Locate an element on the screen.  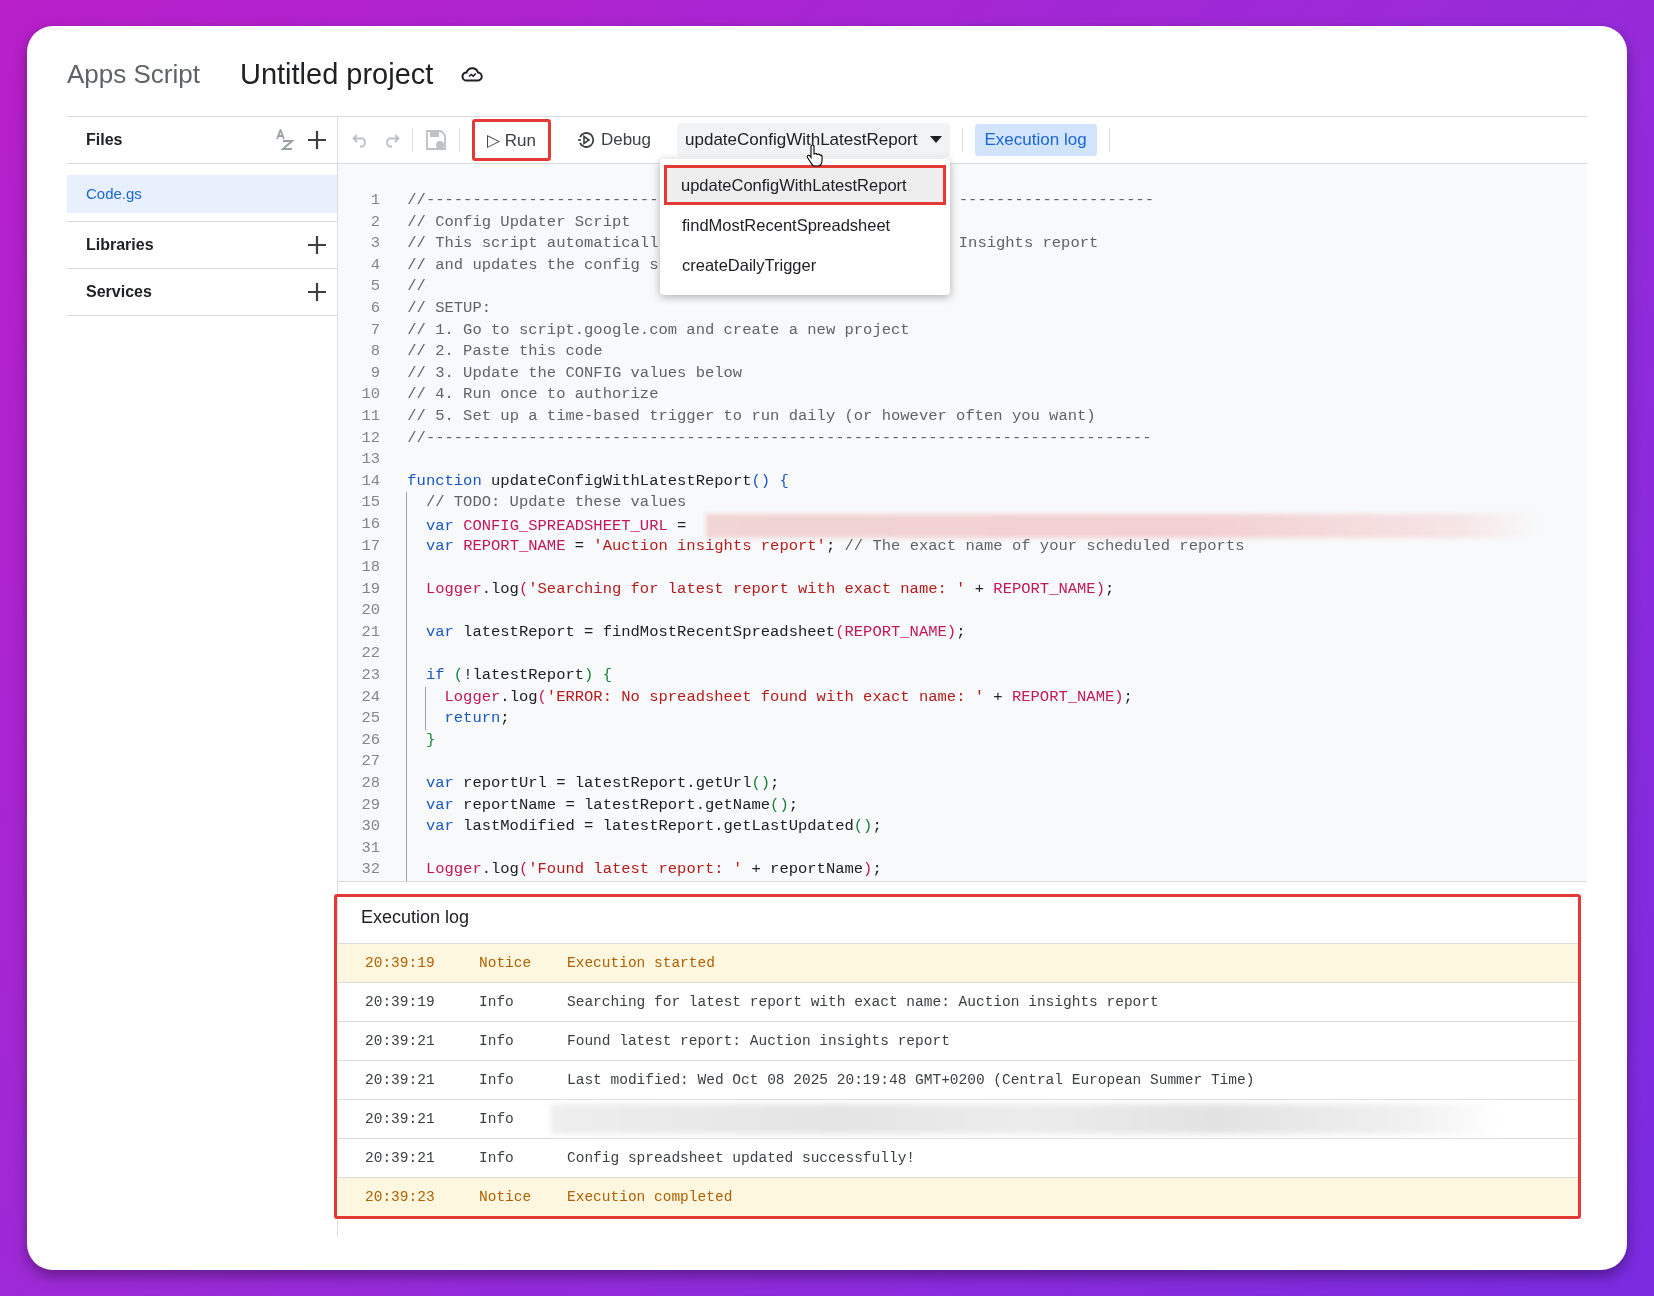
line-number: 19 is located at coordinates (370, 589).